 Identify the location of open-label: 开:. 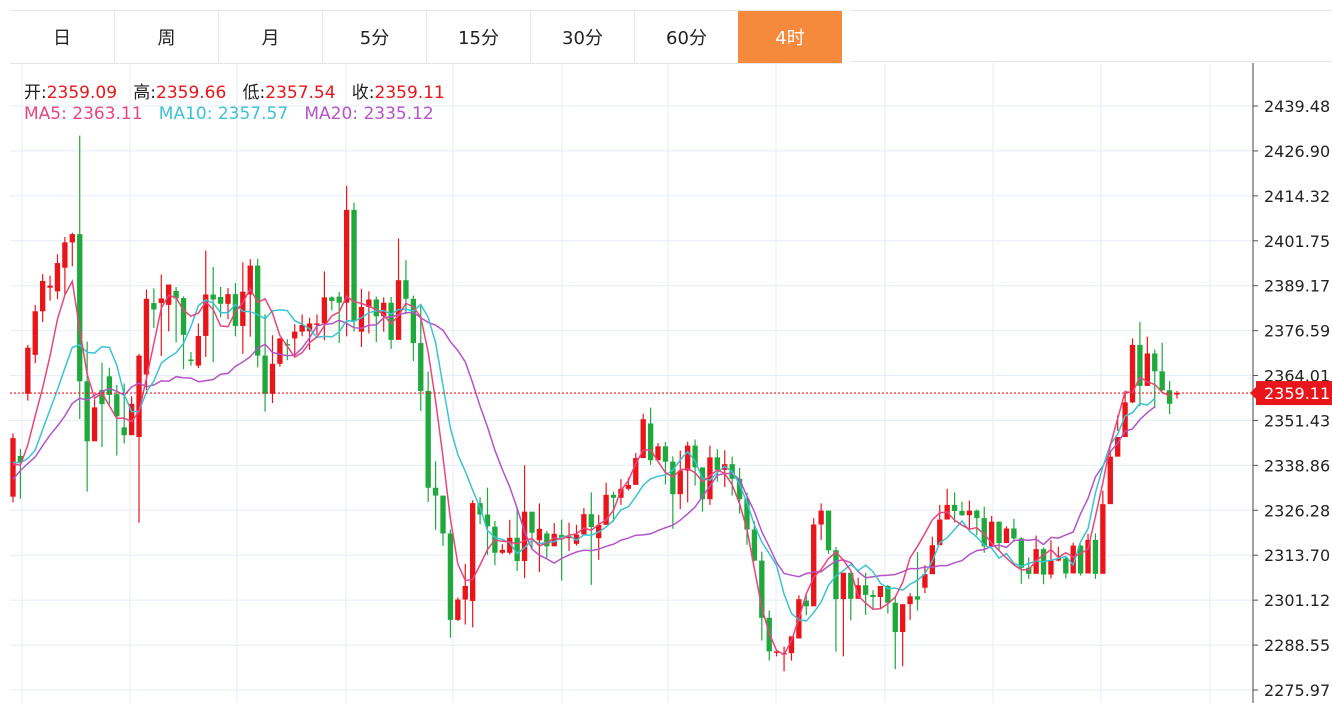
(35, 93).